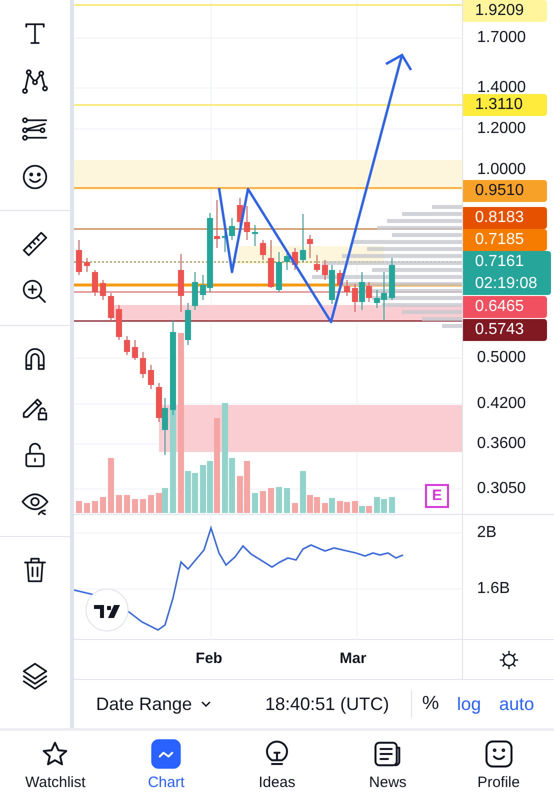 This screenshot has height=800, width=554. I want to click on chart-icon, so click(166, 754).